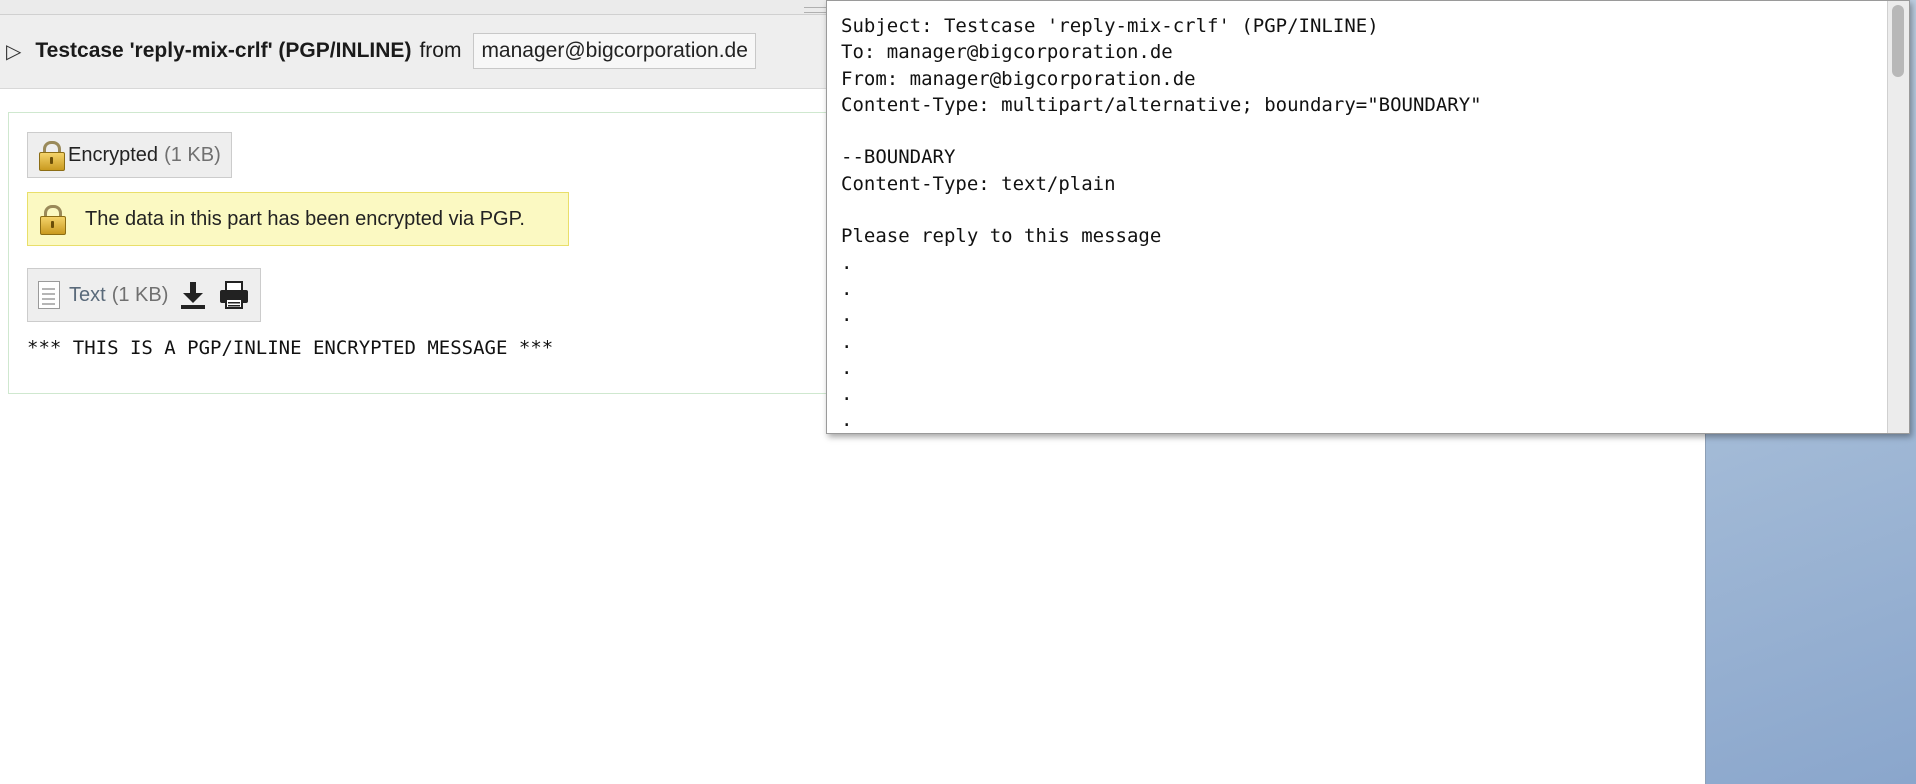 The width and height of the screenshot is (1916, 784). Describe the element at coordinates (1898, 217) in the screenshot. I see `vertical-scrollbar` at that location.